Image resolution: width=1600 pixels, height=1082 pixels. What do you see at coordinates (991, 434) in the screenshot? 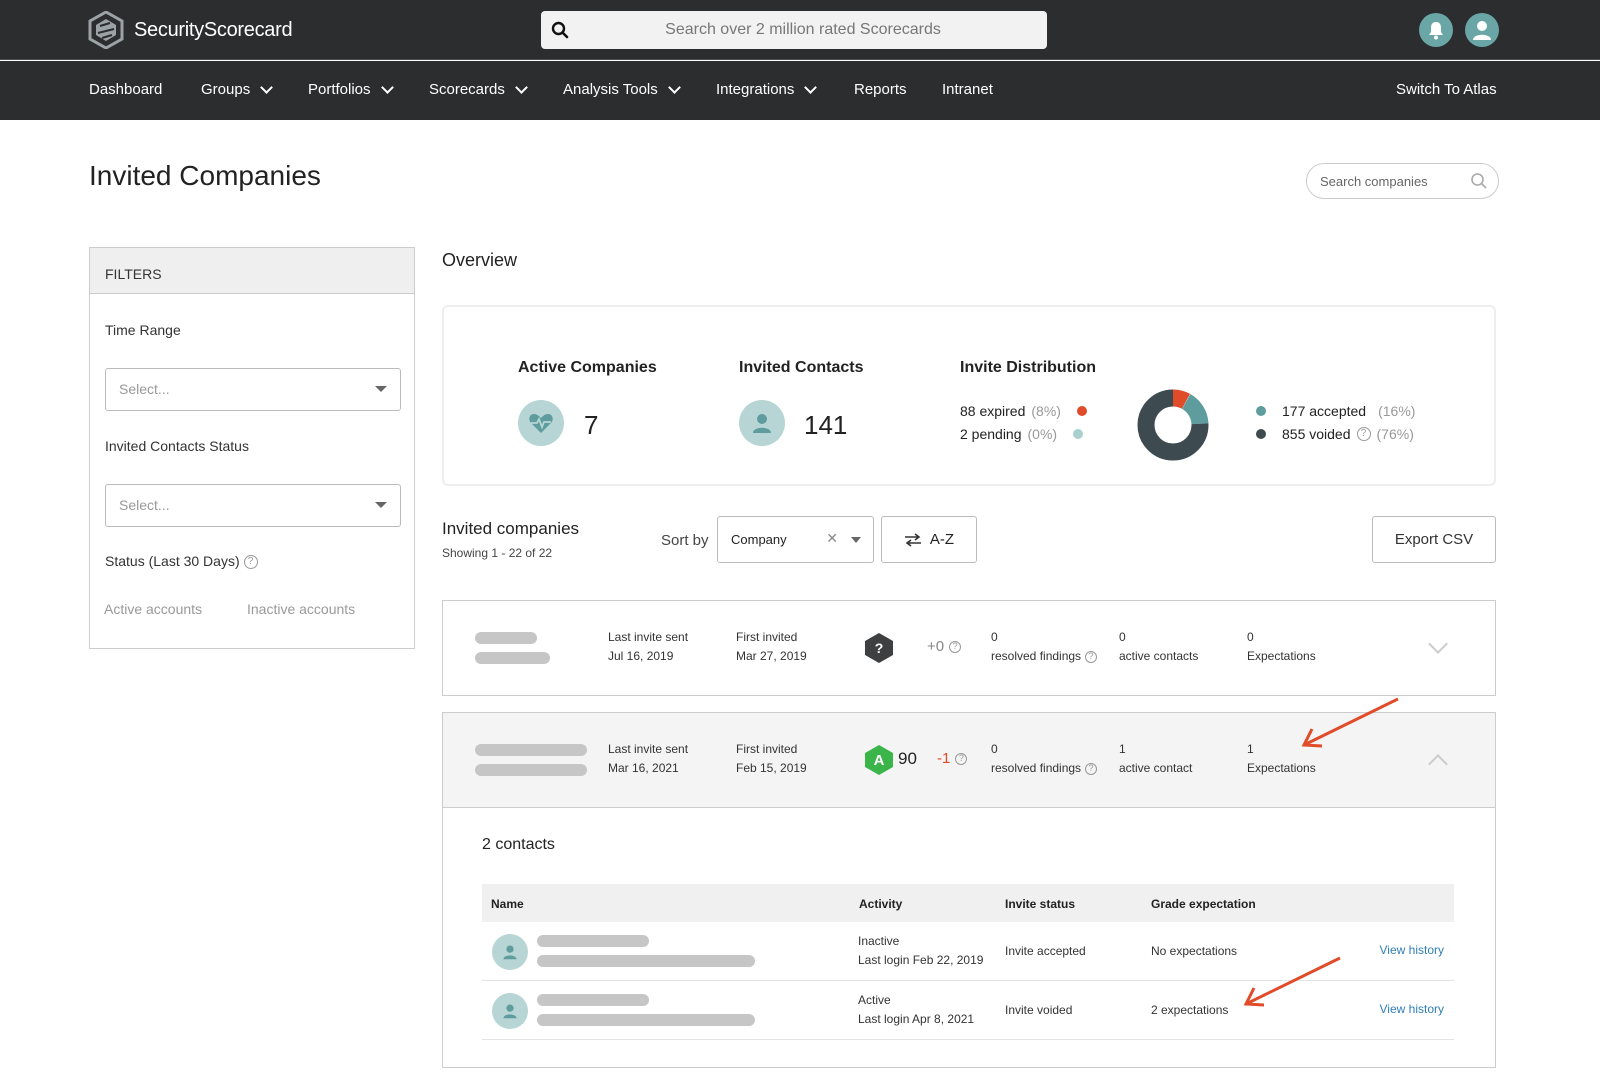
I see `distribution-text: 2 pending` at bounding box center [991, 434].